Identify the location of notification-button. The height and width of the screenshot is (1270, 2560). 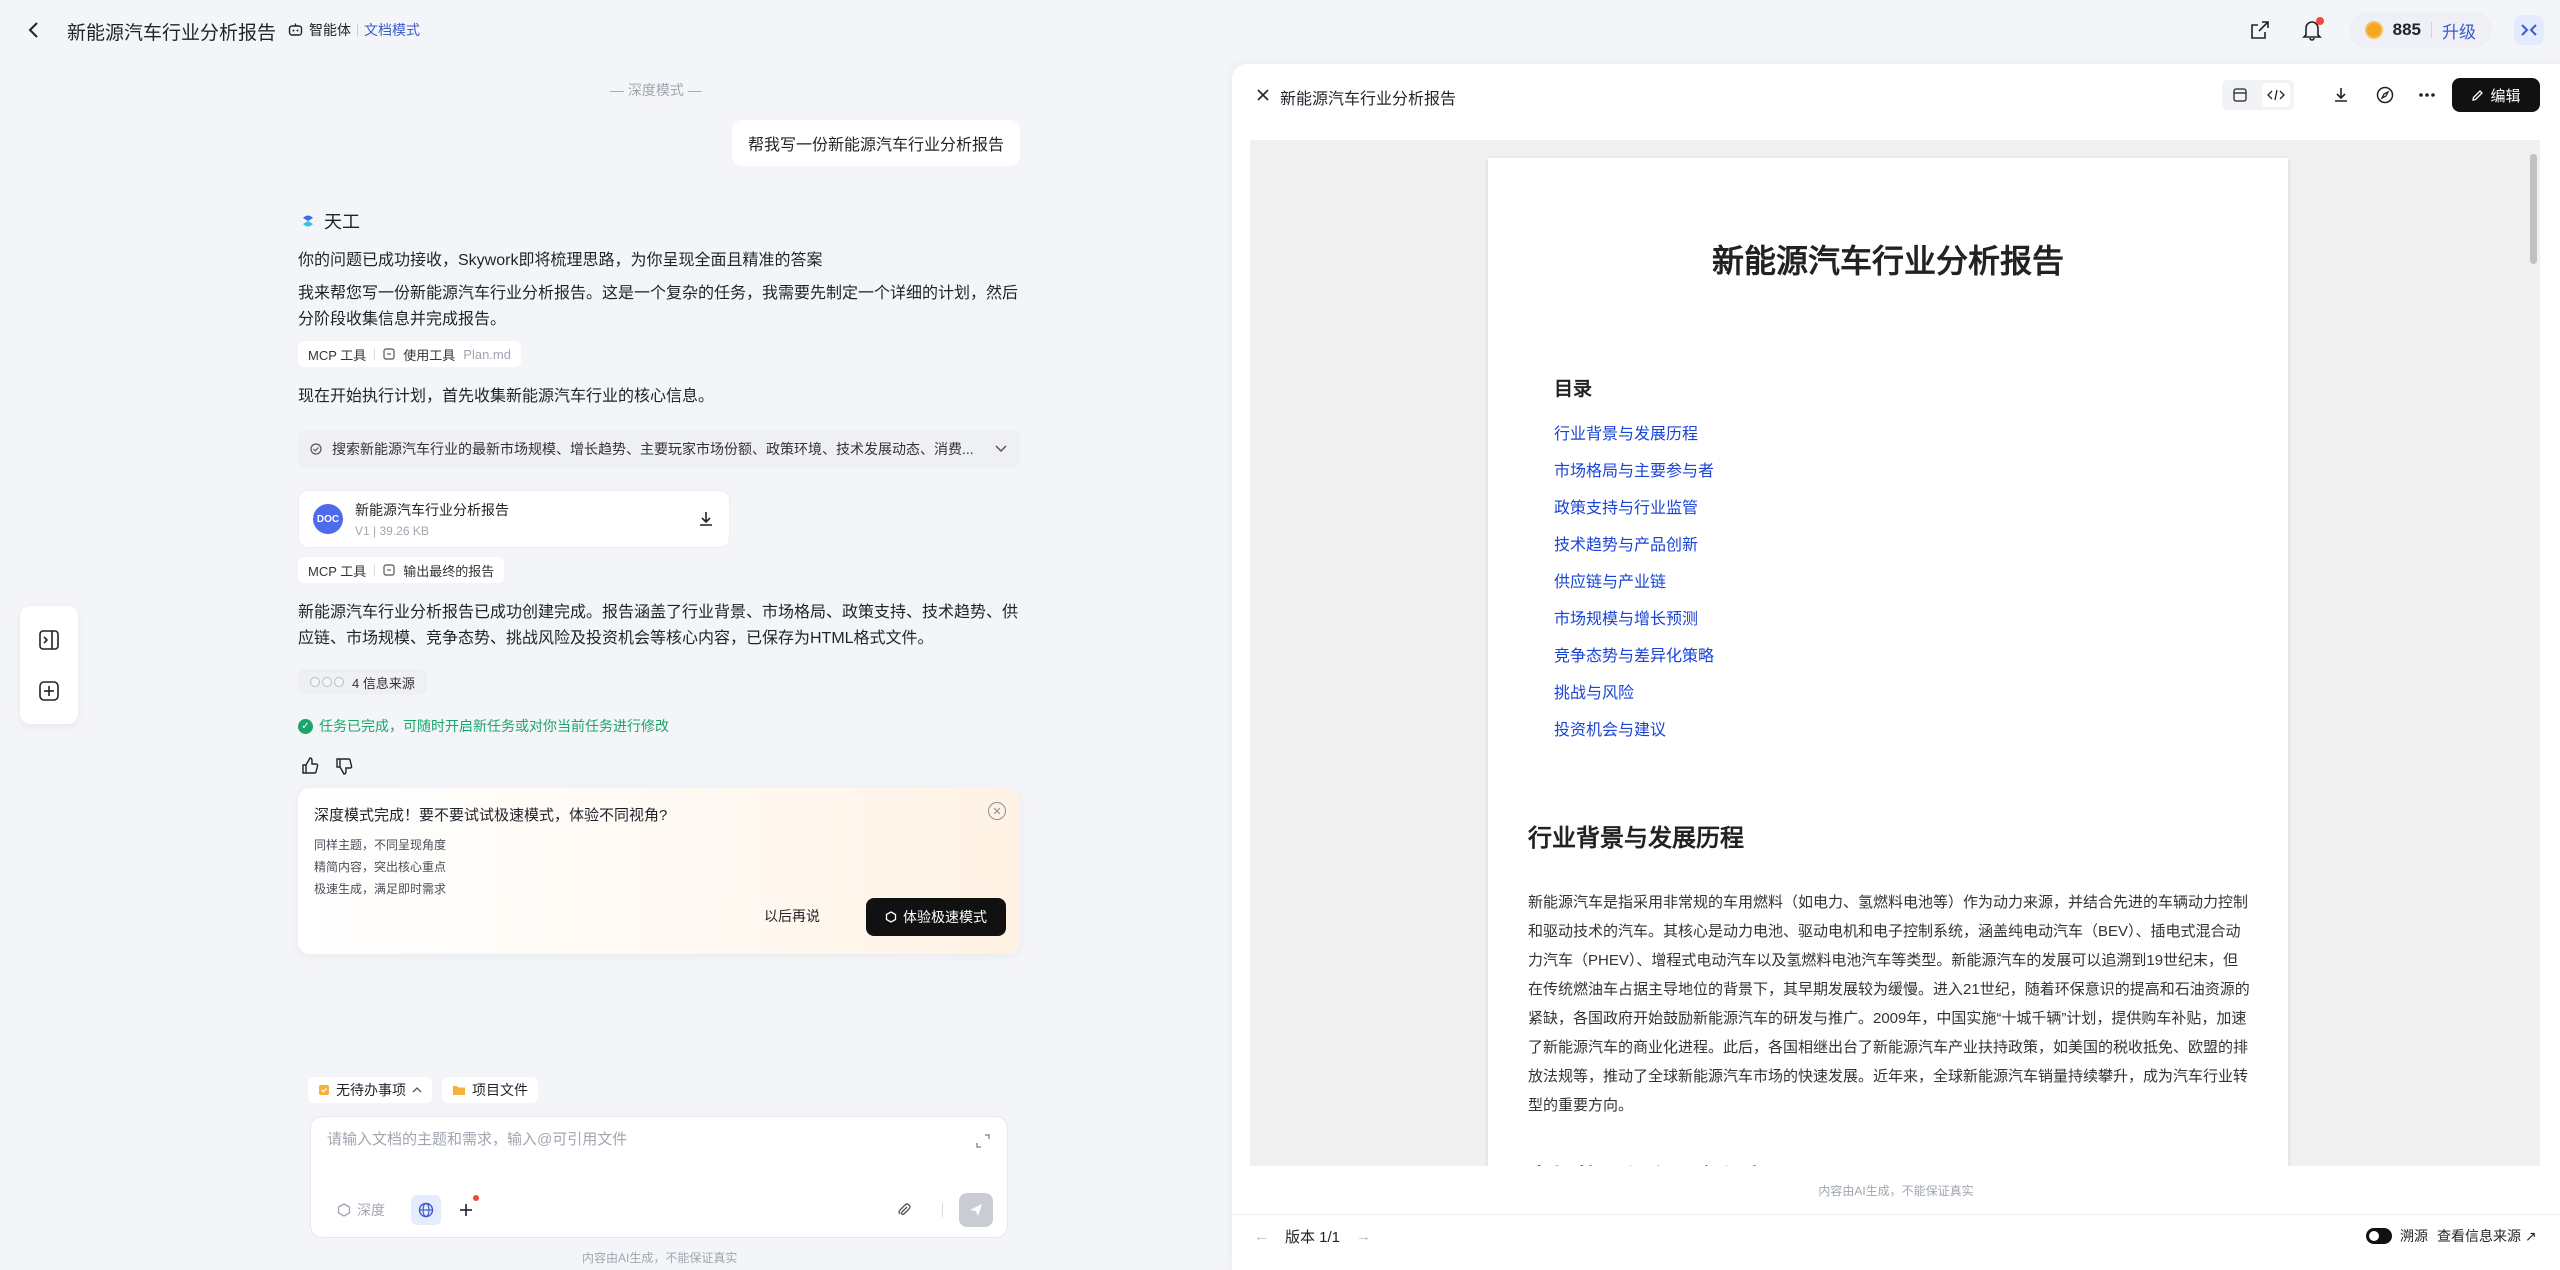
(2312, 30).